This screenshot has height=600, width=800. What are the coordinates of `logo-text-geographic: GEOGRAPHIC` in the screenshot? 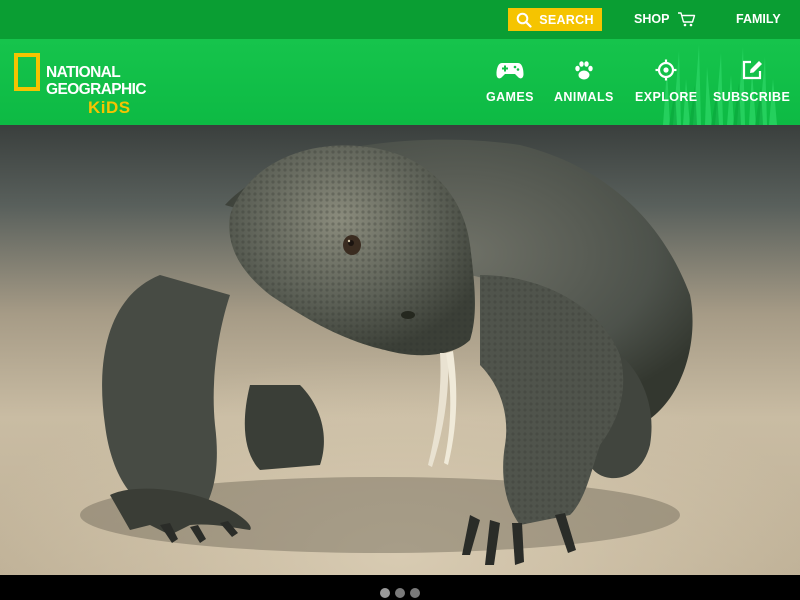 It's located at (96, 89).